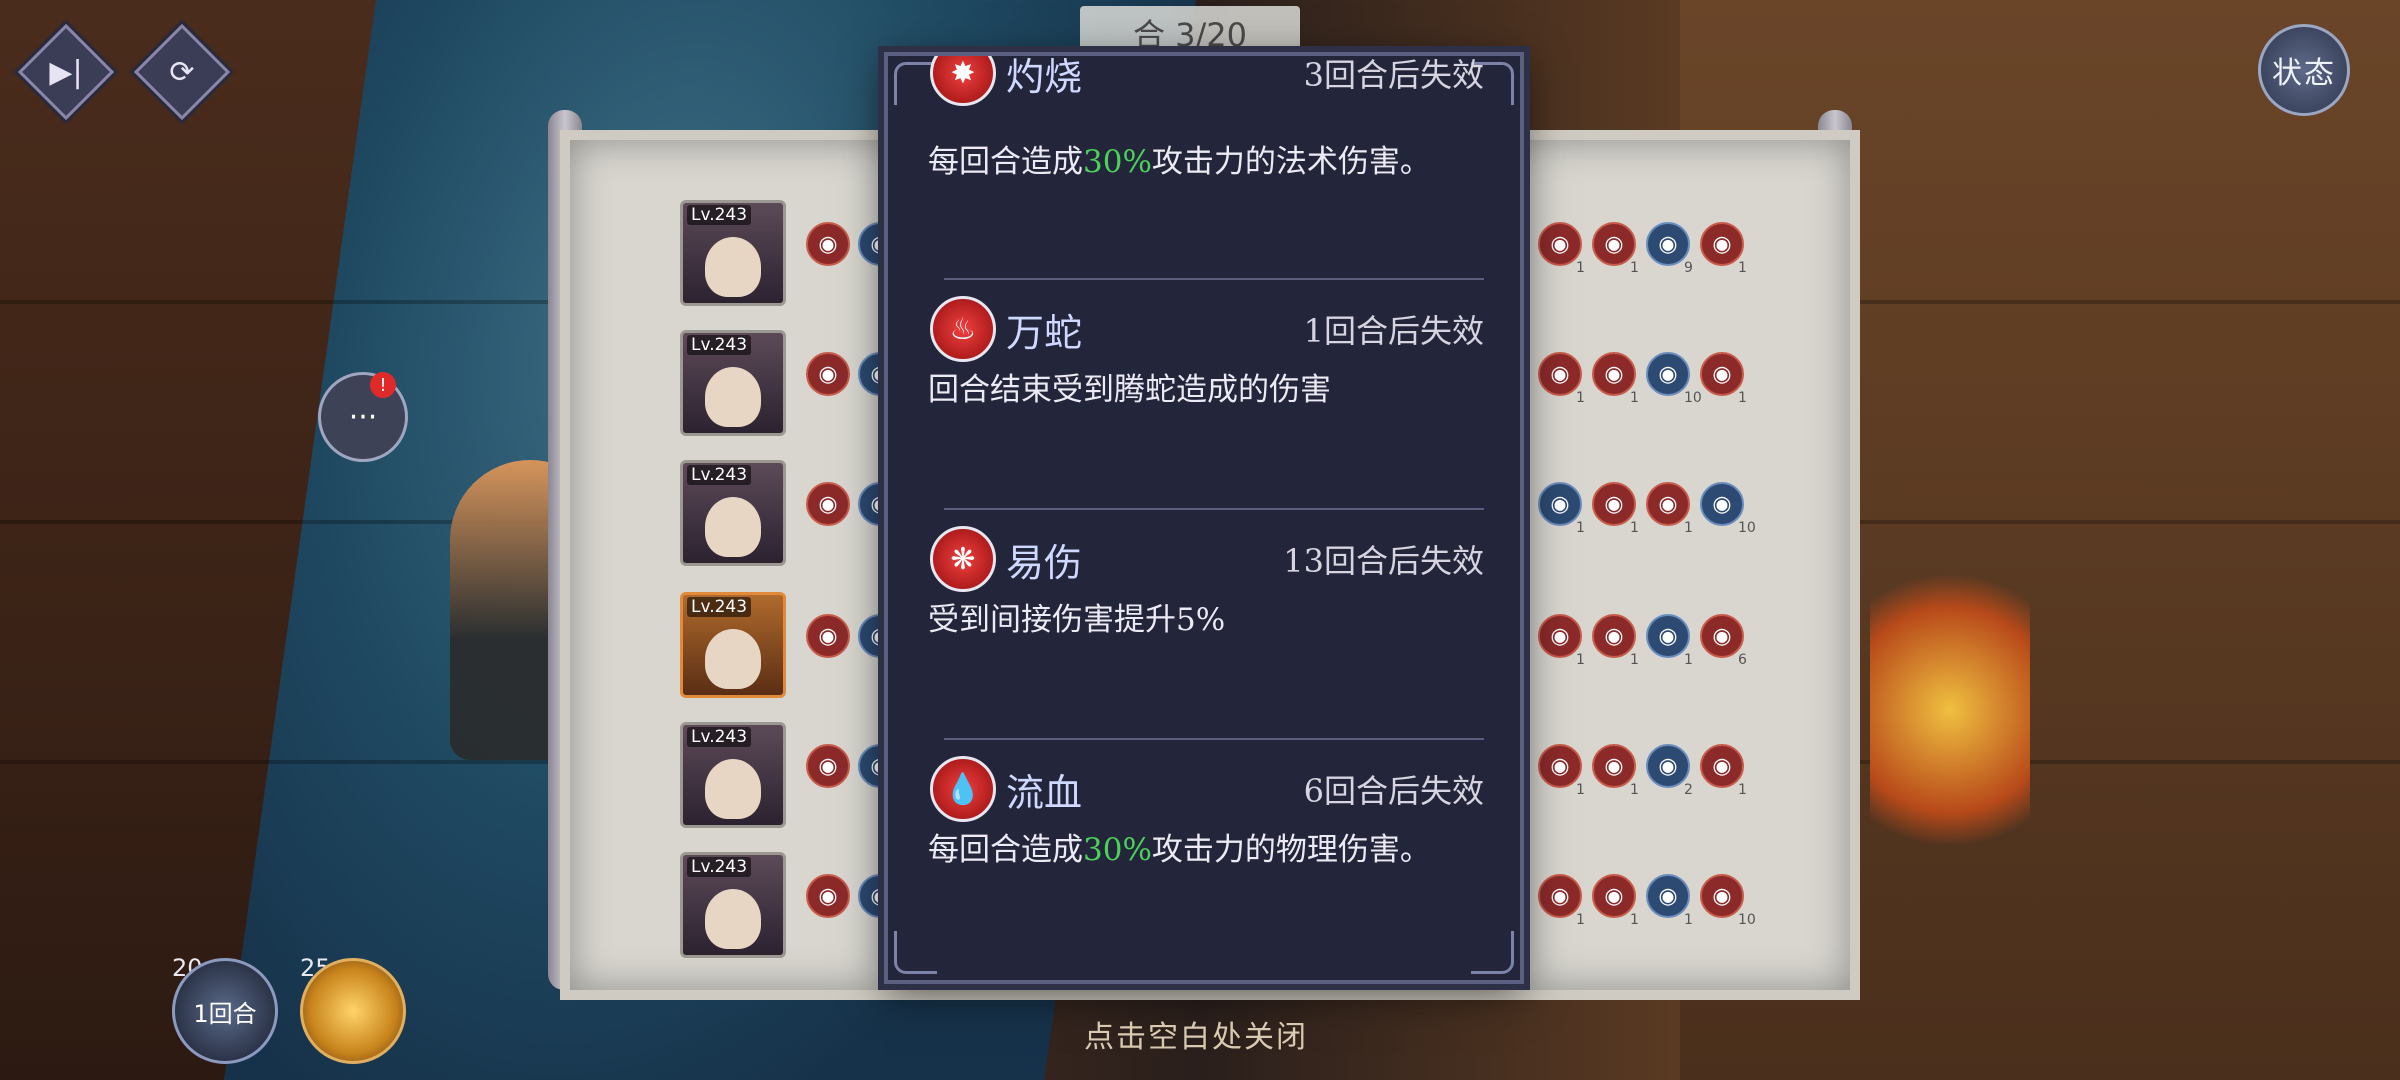 This screenshot has height=1080, width=2400. Describe the element at coordinates (2304, 70) in the screenshot. I see `status-button: 状态` at that location.